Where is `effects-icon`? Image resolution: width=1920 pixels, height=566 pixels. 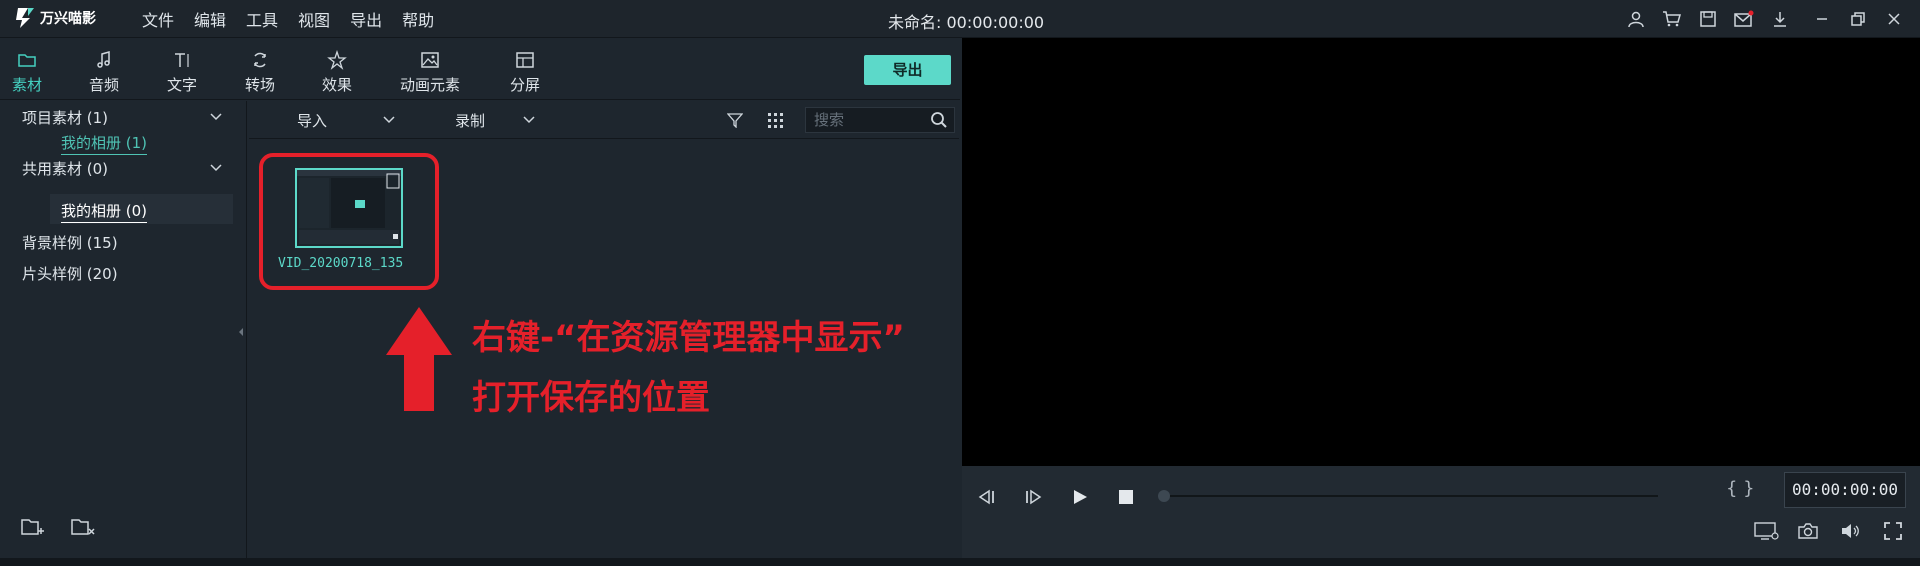 effects-icon is located at coordinates (337, 60).